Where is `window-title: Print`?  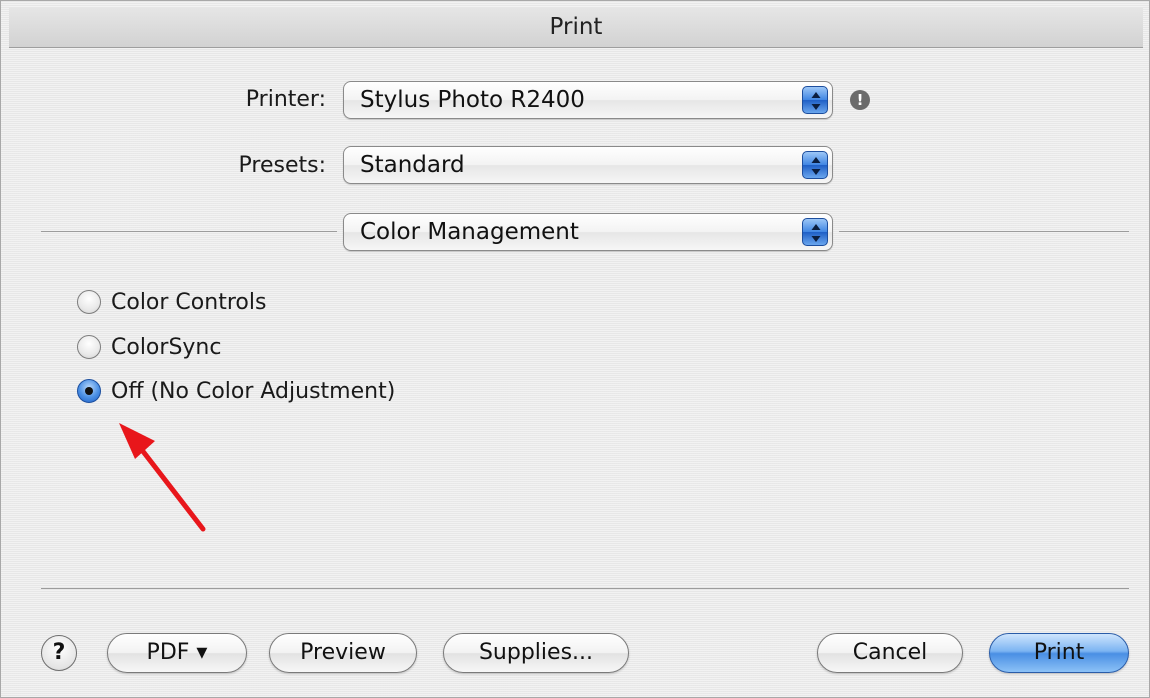 window-title: Print is located at coordinates (576, 27).